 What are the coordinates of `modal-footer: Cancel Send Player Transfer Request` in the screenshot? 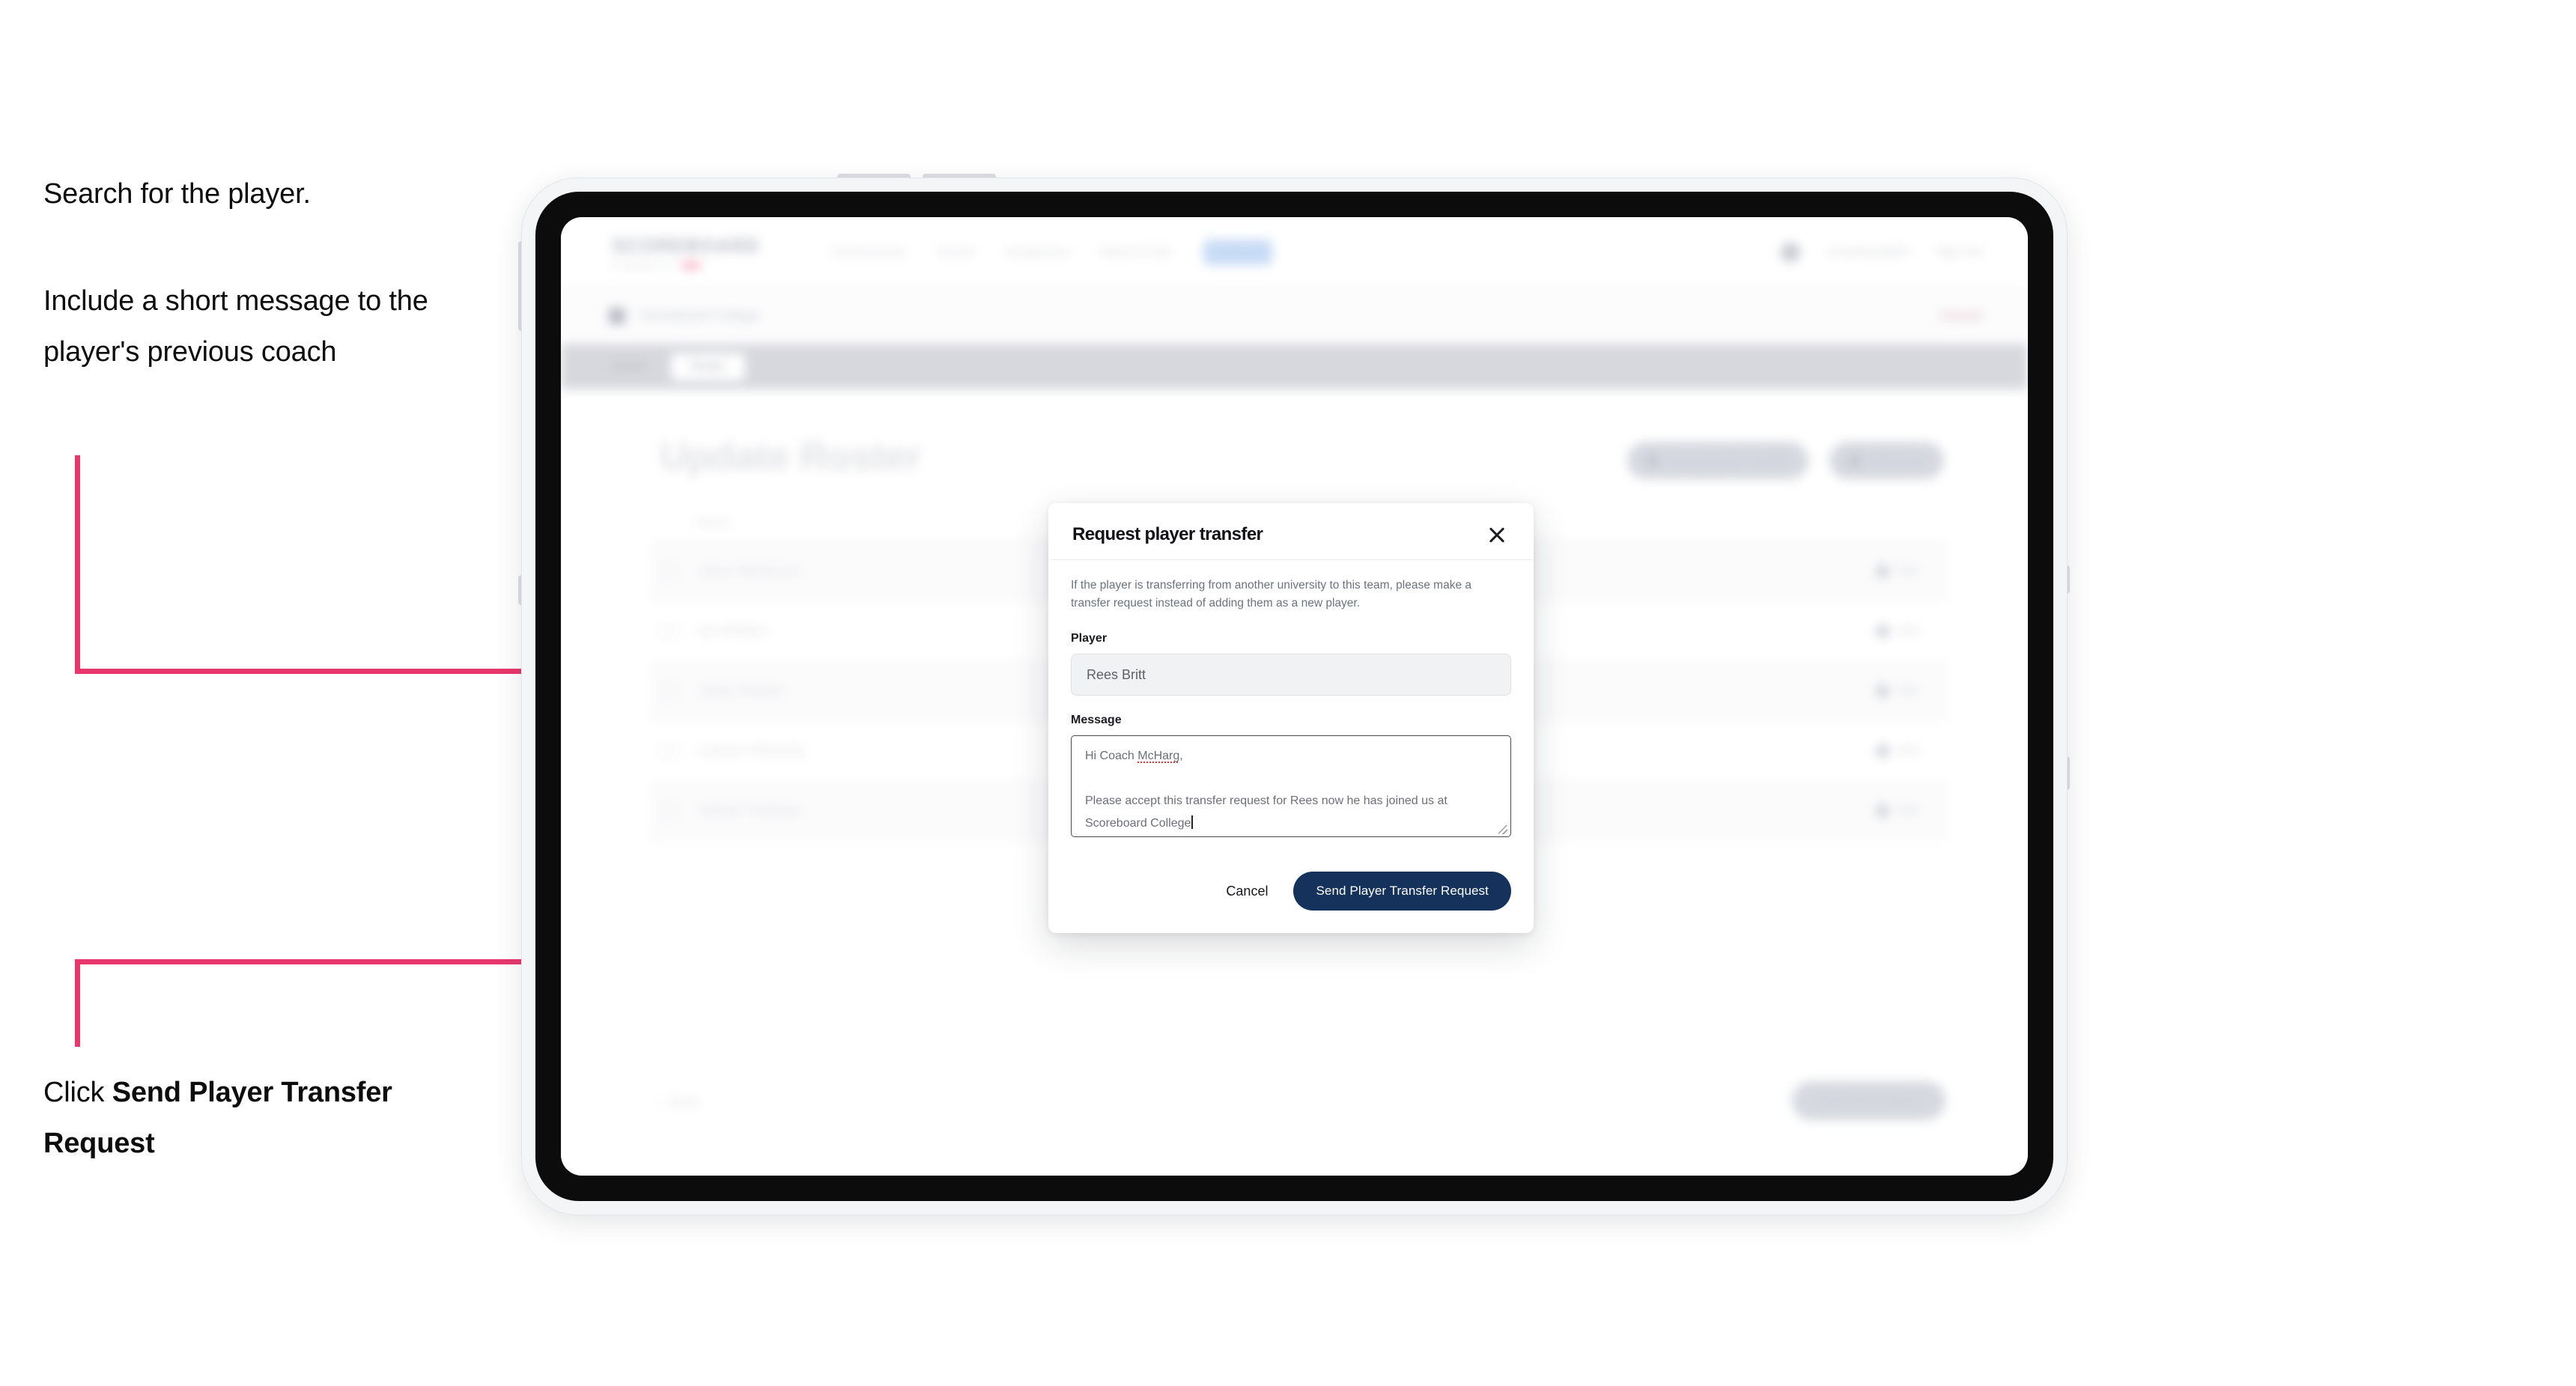 It's located at (1291, 893).